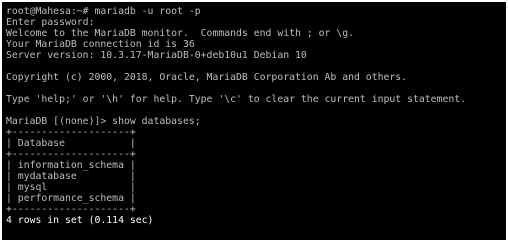 This screenshot has width=508, height=242. I want to click on result-table-row: | mysql |, so click(71, 187).